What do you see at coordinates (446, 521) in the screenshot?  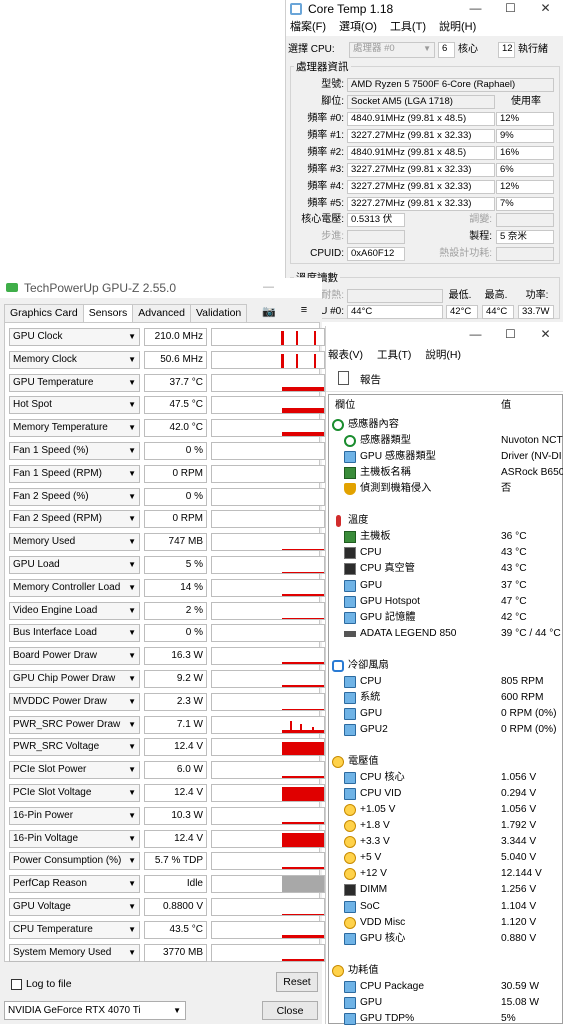 I see `sensor-group: 溫度` at bounding box center [446, 521].